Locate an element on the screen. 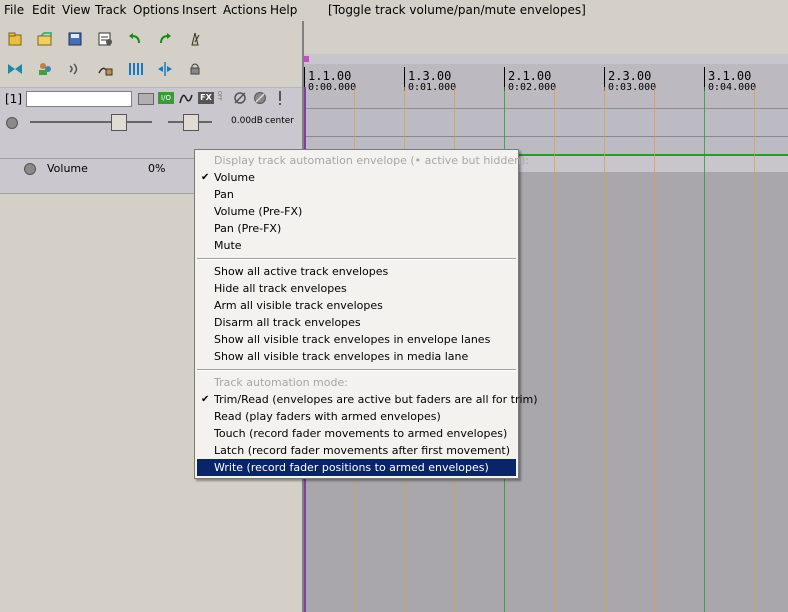 The height and width of the screenshot is (612, 788). time-label: 0:02.000 is located at coordinates (532, 87).